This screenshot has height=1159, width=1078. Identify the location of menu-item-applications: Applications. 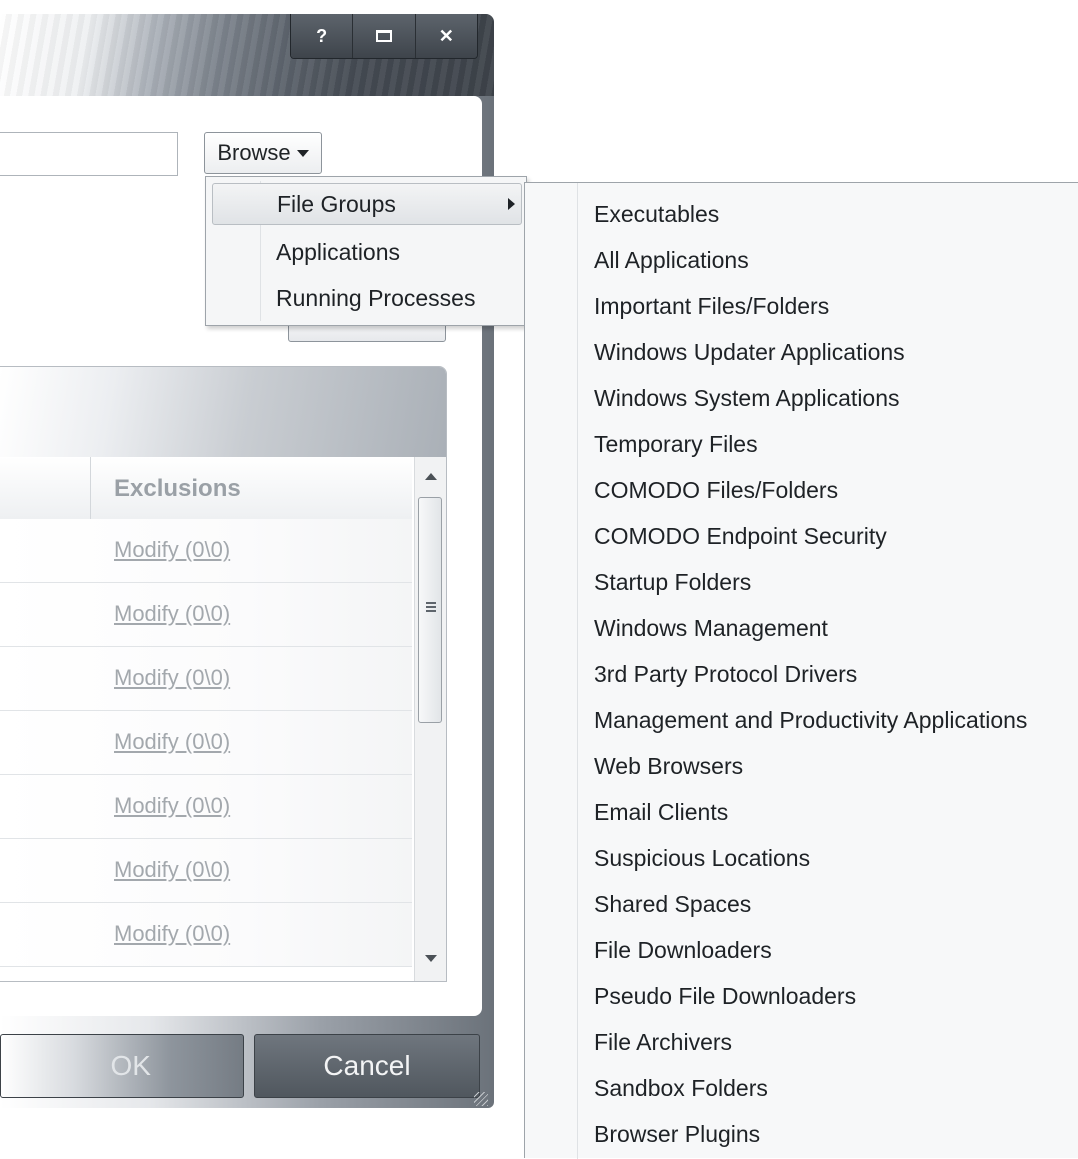
(367, 252).